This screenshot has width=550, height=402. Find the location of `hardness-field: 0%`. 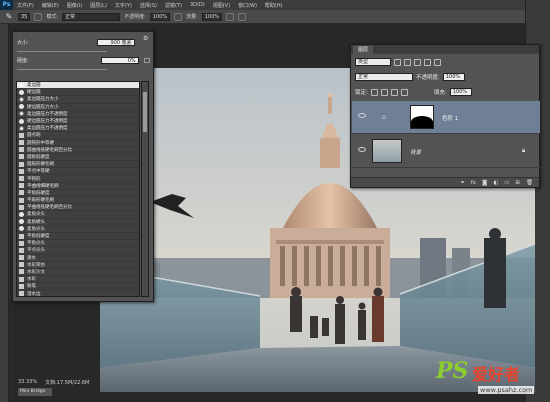

hardness-field: 0% is located at coordinates (119, 60).